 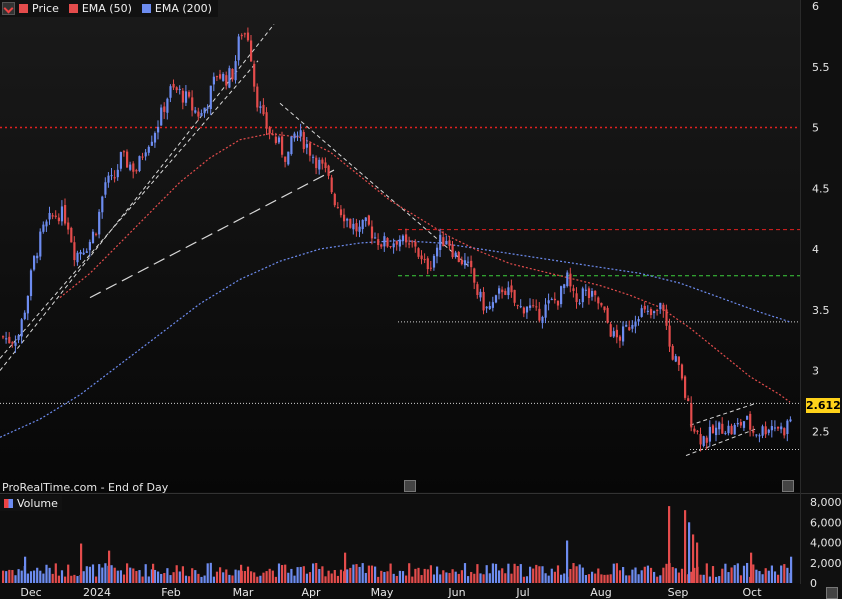 I want to click on legend-price: Price, so click(x=37, y=8).